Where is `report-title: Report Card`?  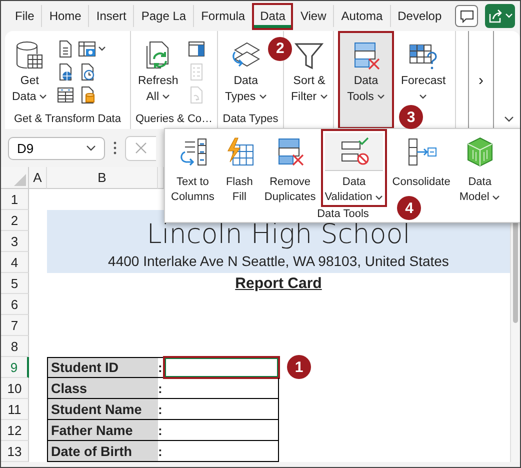 report-title: Report Card is located at coordinates (278, 283).